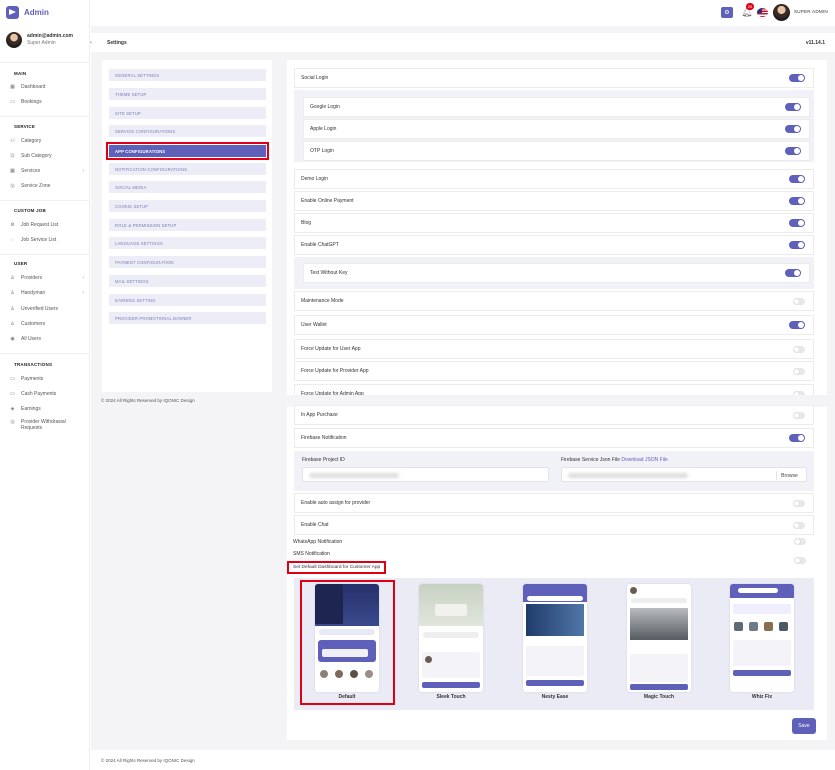  I want to click on redacted-value, so click(354, 475).